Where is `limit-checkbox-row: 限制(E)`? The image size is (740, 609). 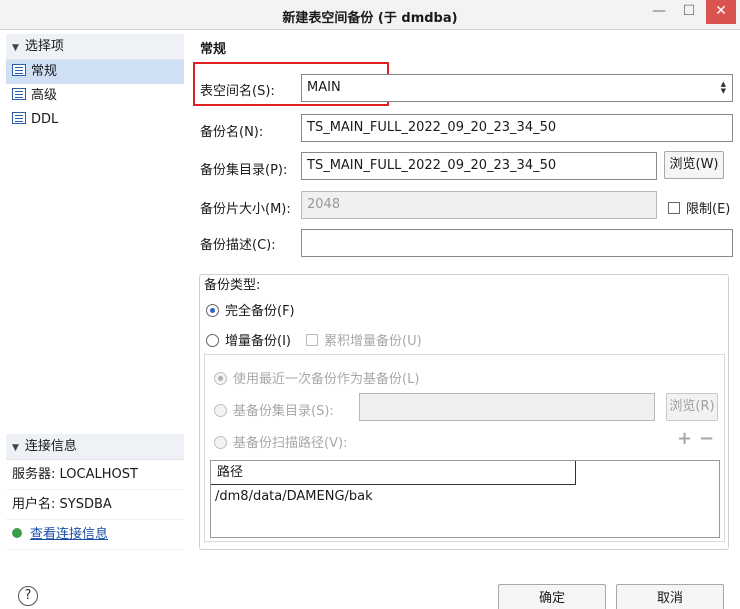
limit-checkbox-row: 限制(E) is located at coordinates (699, 207).